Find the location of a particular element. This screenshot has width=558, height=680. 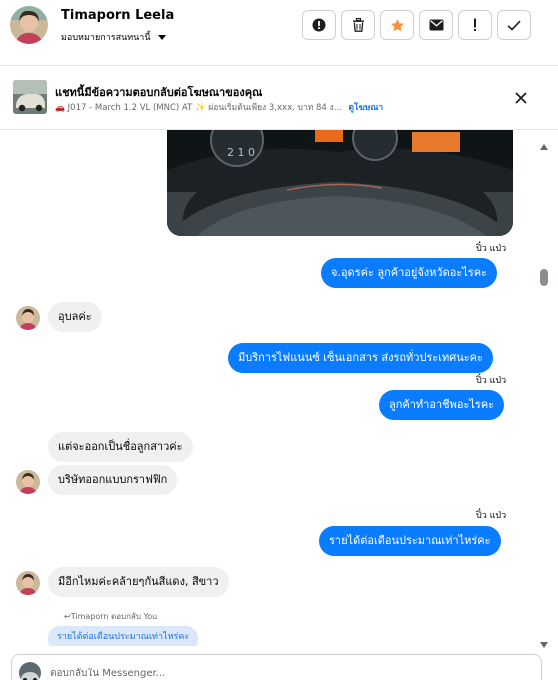

close-icon is located at coordinates (521, 98).